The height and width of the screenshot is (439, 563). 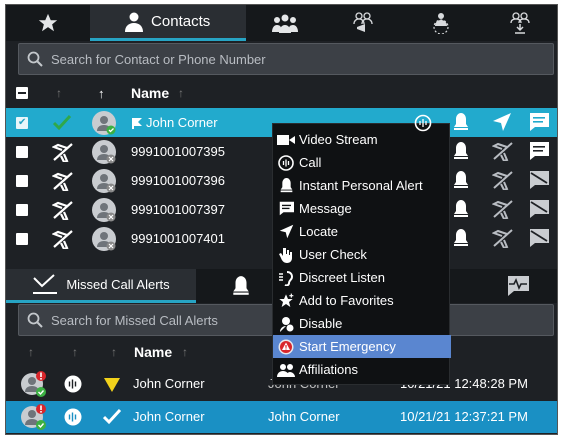 I want to click on disable-user-icon, so click(x=287, y=324).